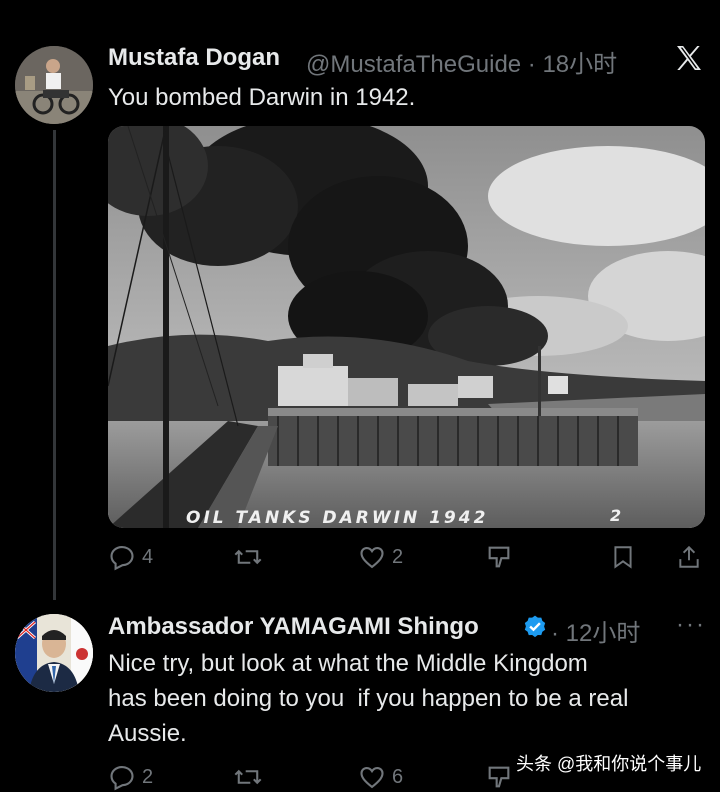 The height and width of the screenshot is (792, 720). I want to click on tweet2-downvote-button, so click(499, 777).